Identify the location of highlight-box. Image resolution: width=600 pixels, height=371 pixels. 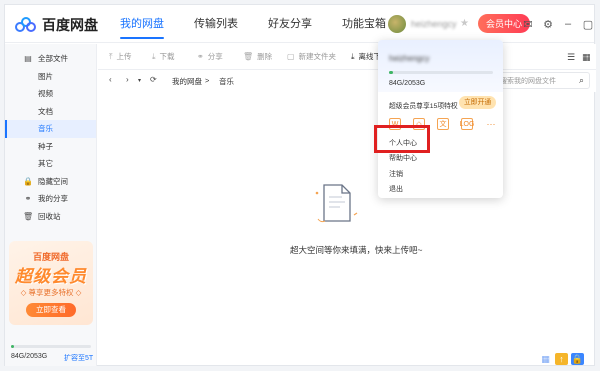
(402, 139).